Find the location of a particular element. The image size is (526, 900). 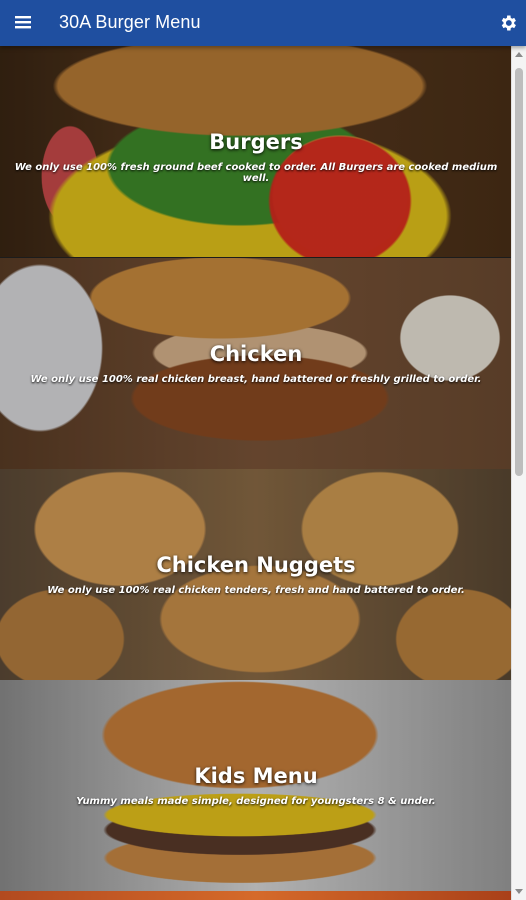

category-title: Chicken is located at coordinates (256, 354).